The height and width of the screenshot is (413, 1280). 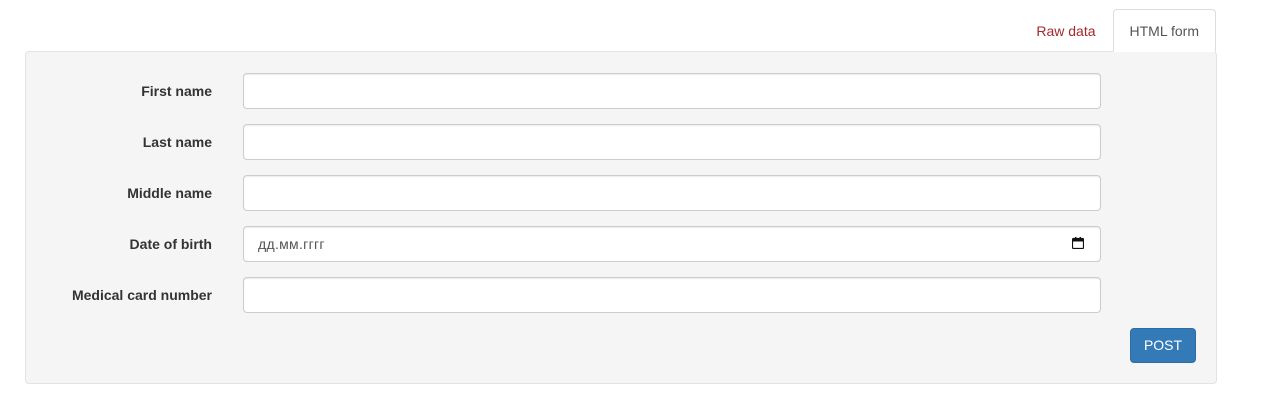 What do you see at coordinates (1164, 30) in the screenshot?
I see `tab-html-form: HTML form` at bounding box center [1164, 30].